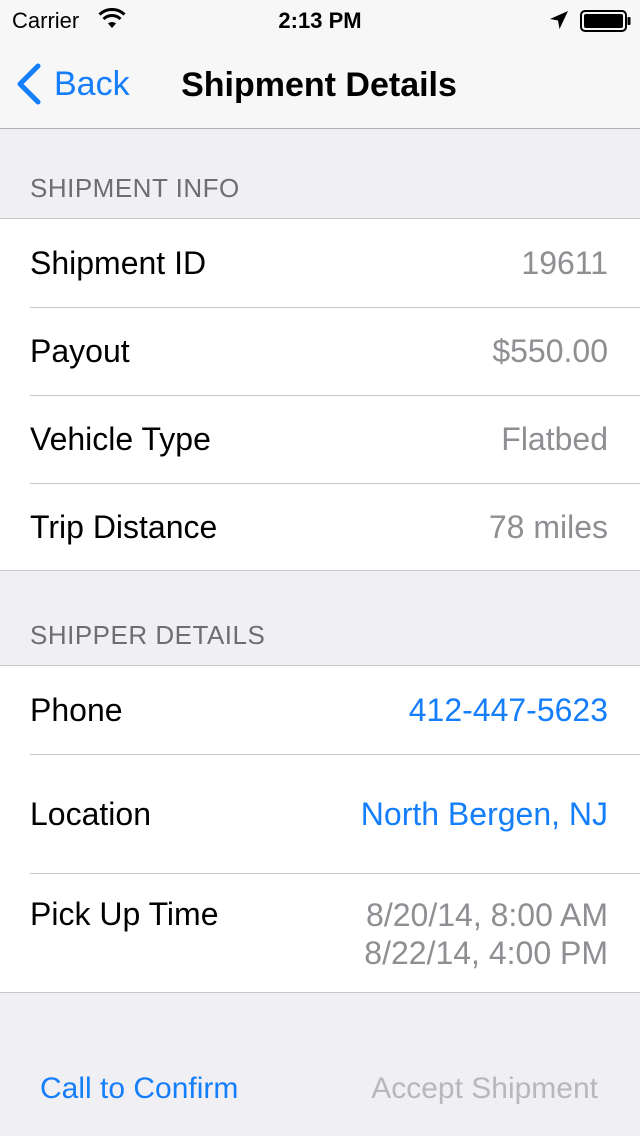 This screenshot has width=640, height=1136. Describe the element at coordinates (124, 527) in the screenshot. I see `trip-distance-label: Trip Distance` at that location.